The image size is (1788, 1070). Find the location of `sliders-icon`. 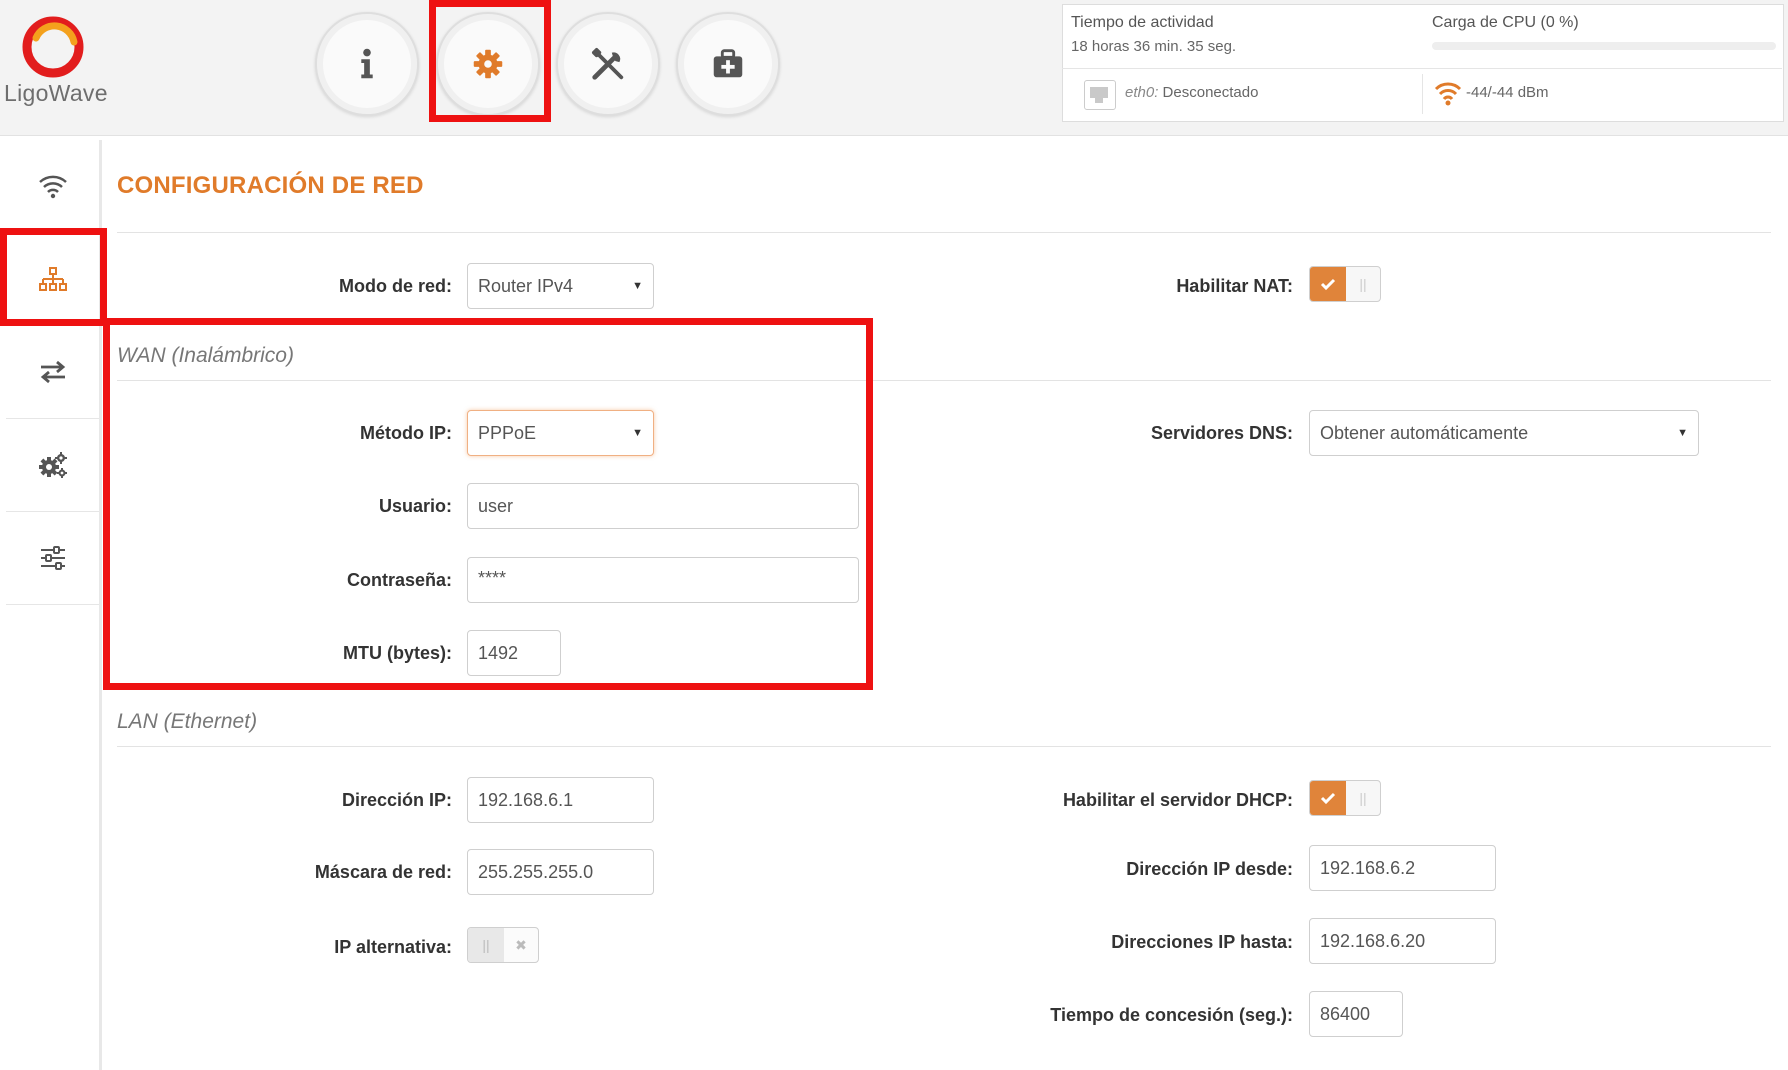

sliders-icon is located at coordinates (52, 558).